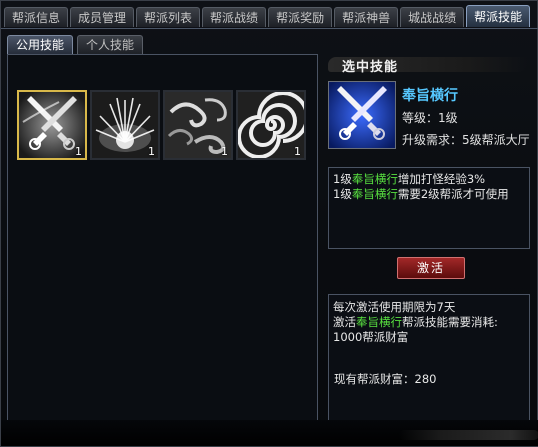  I want to click on info-skill-name: 奉旨横行, so click(379, 322).